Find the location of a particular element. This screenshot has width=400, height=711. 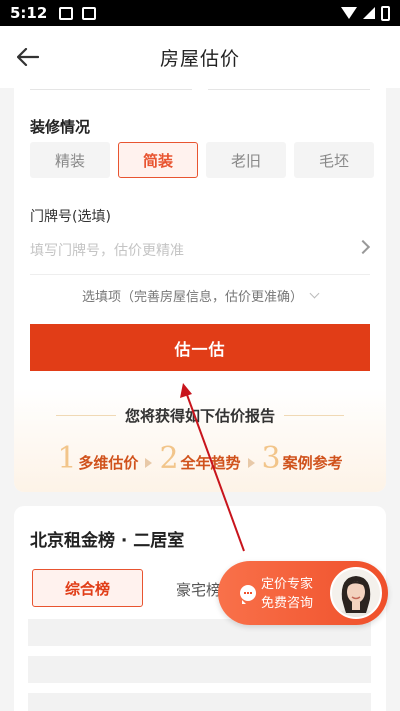

report-step-label: 多维估价 is located at coordinates (108, 463).